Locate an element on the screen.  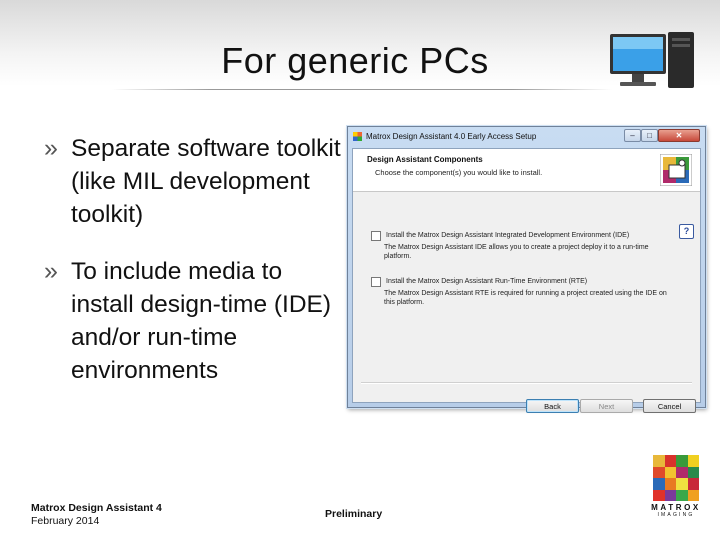
help-icon: ? is located at coordinates (686, 231).